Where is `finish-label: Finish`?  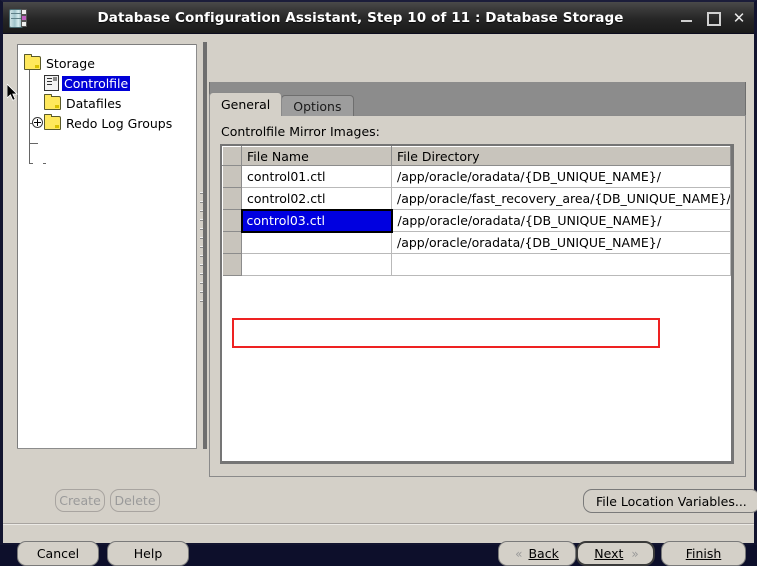 finish-label: Finish is located at coordinates (703, 553).